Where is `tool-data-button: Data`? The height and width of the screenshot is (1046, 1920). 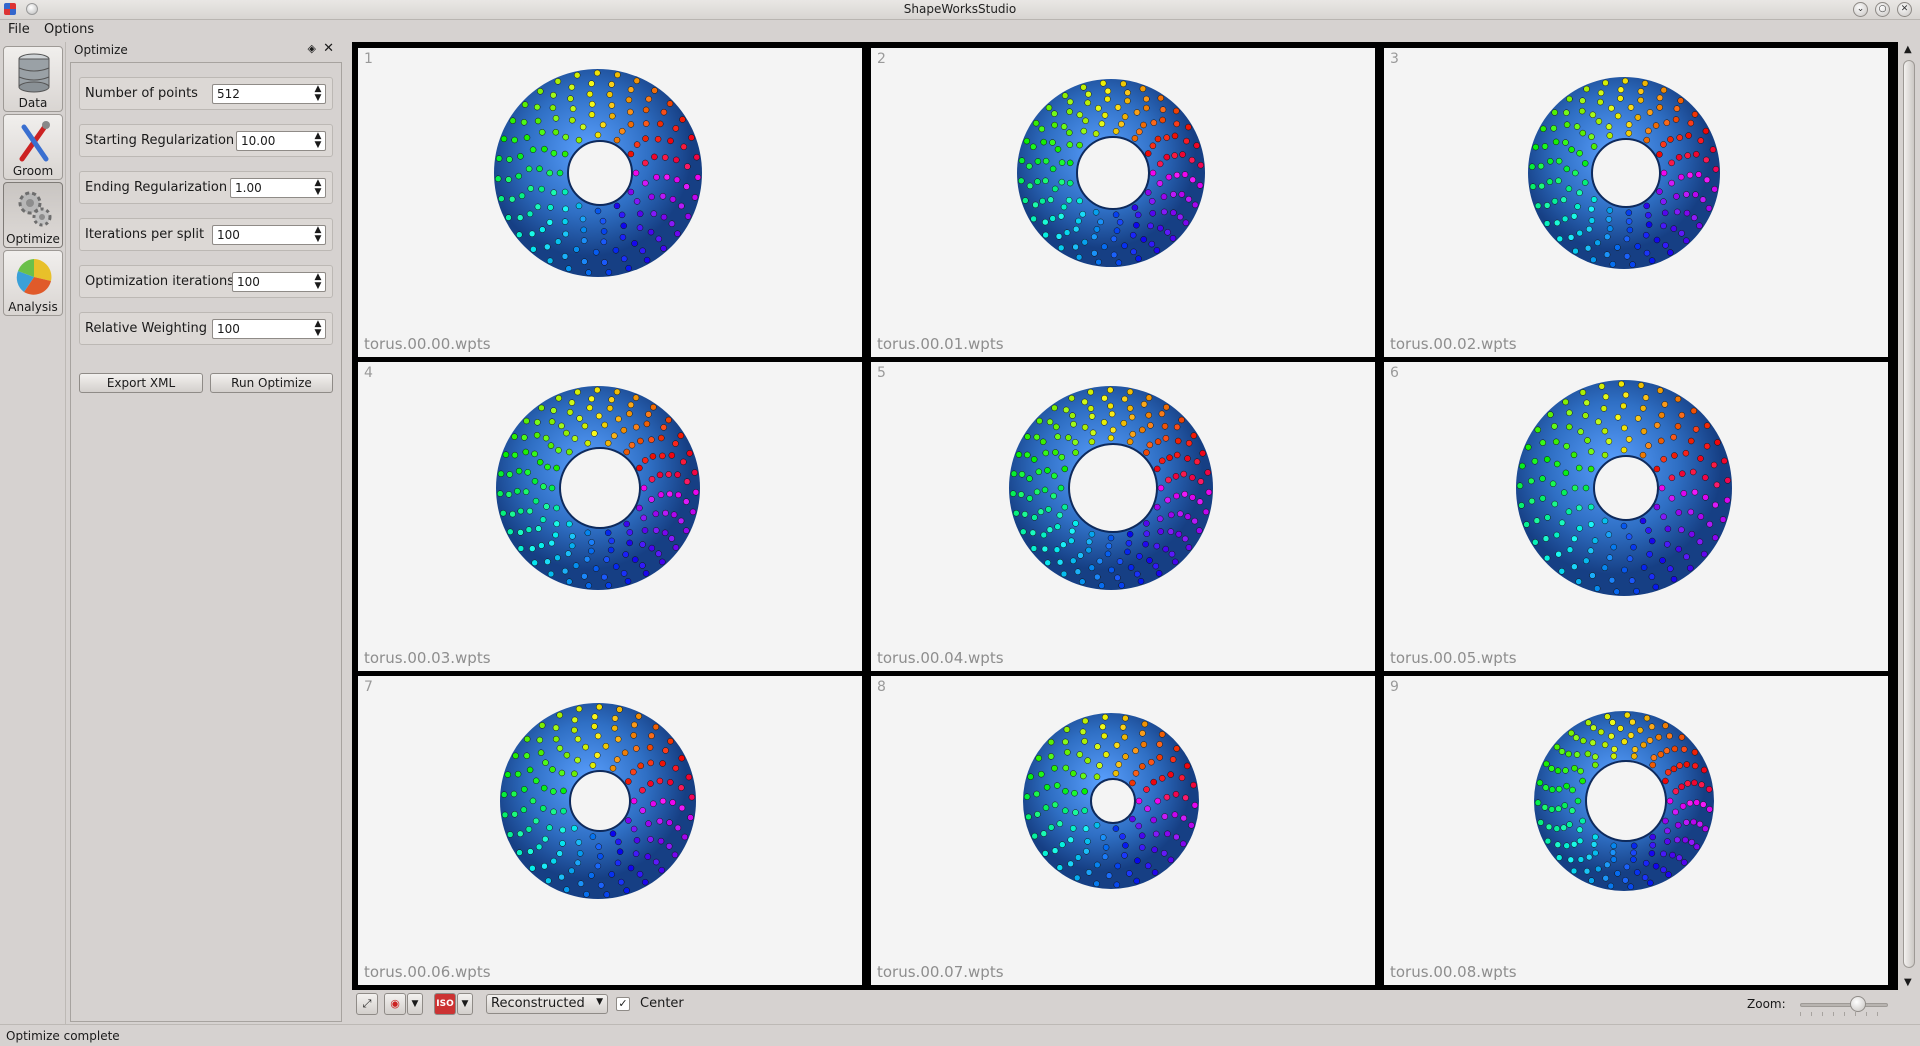 tool-data-button: Data is located at coordinates (33, 79).